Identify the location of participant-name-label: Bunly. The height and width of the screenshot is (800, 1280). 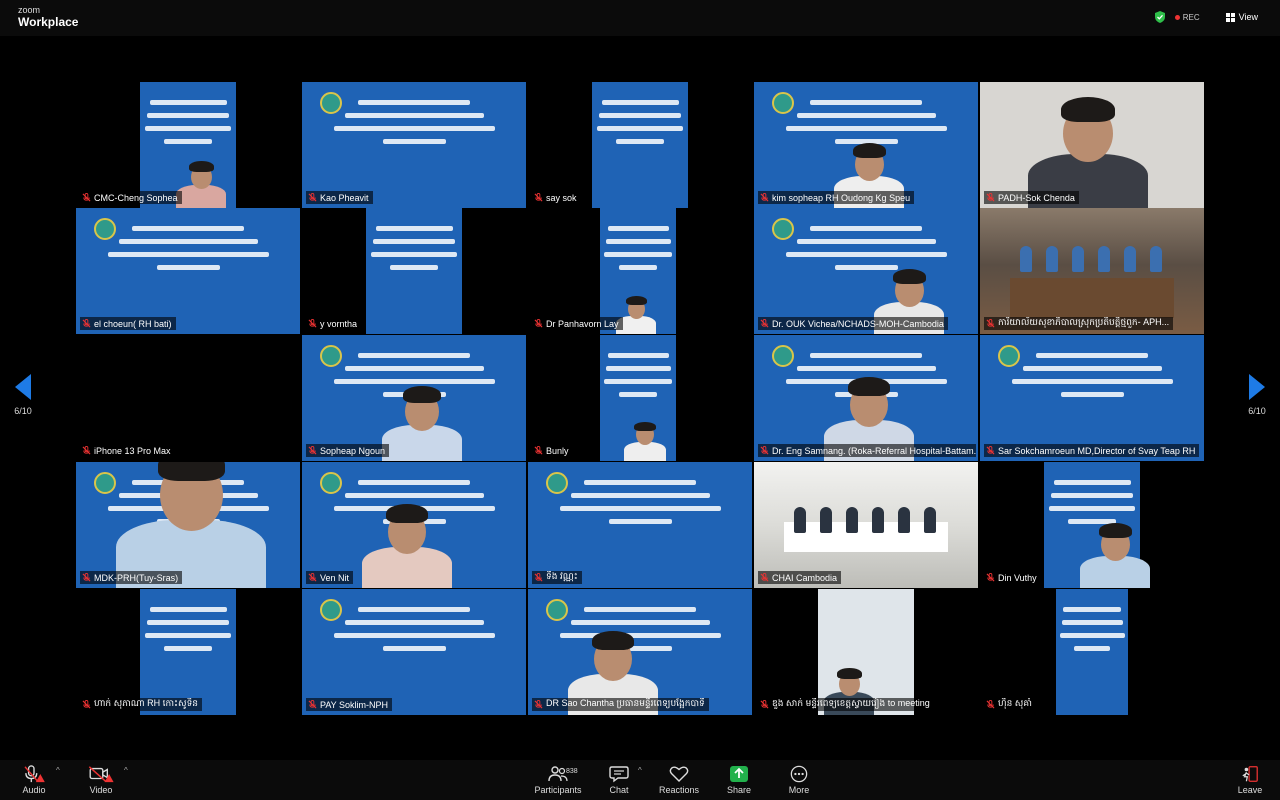
(557, 450).